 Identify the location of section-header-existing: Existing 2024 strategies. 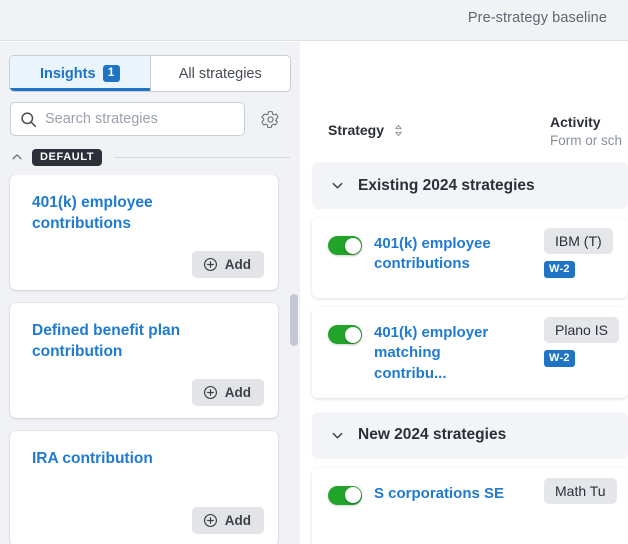
(470, 185).